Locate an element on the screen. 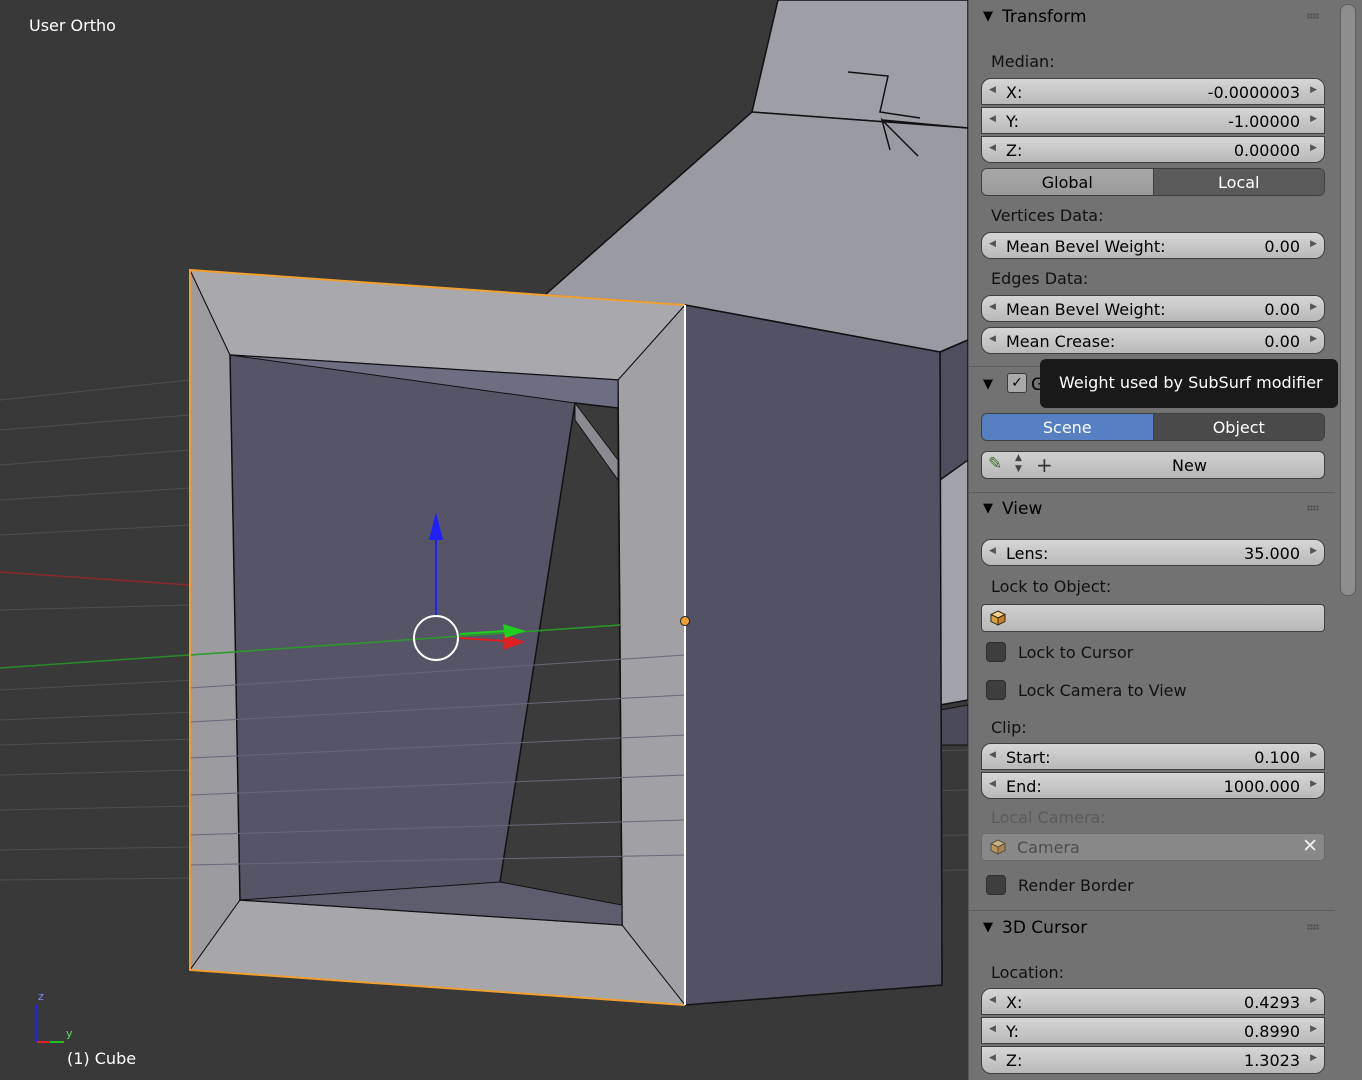  cursor-x-field: ◀ X: 0.4293 ▶ is located at coordinates (1153, 1001).